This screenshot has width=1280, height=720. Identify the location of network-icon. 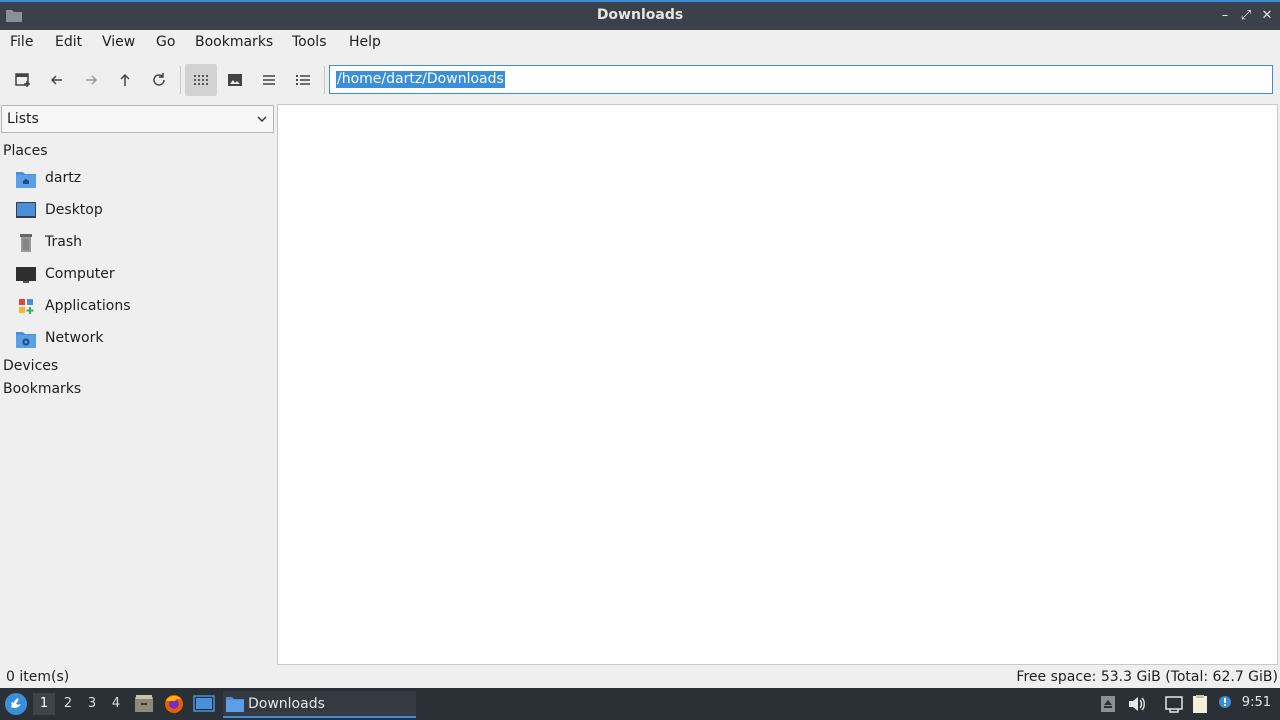
(1174, 704).